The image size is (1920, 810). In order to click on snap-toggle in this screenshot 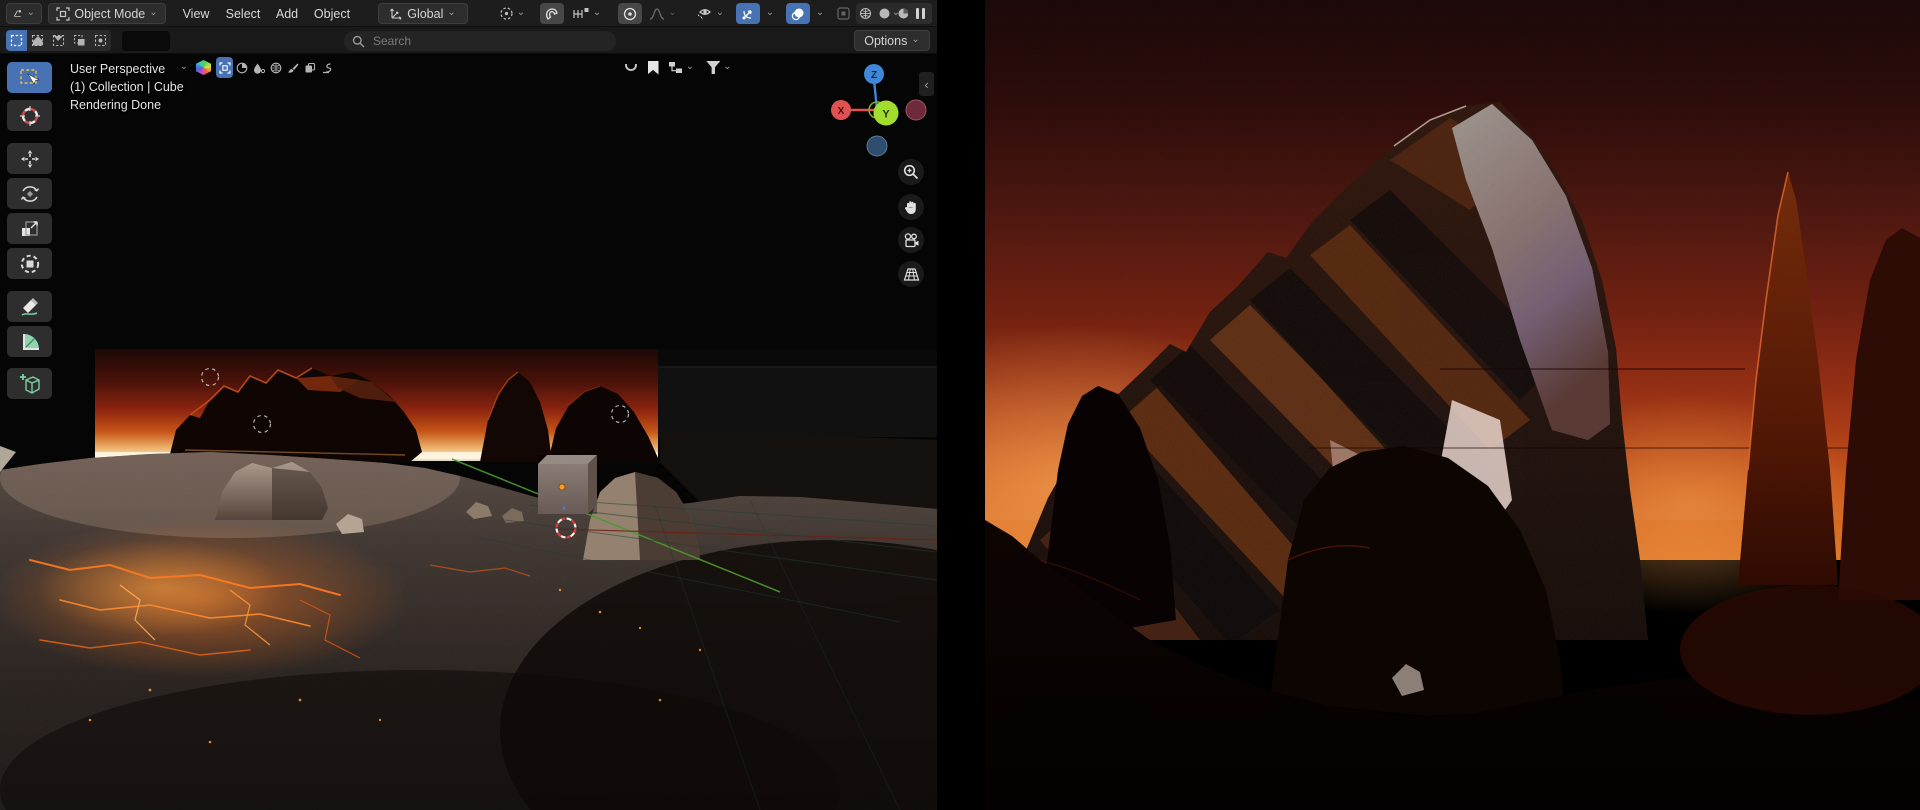, I will do `click(552, 13)`.